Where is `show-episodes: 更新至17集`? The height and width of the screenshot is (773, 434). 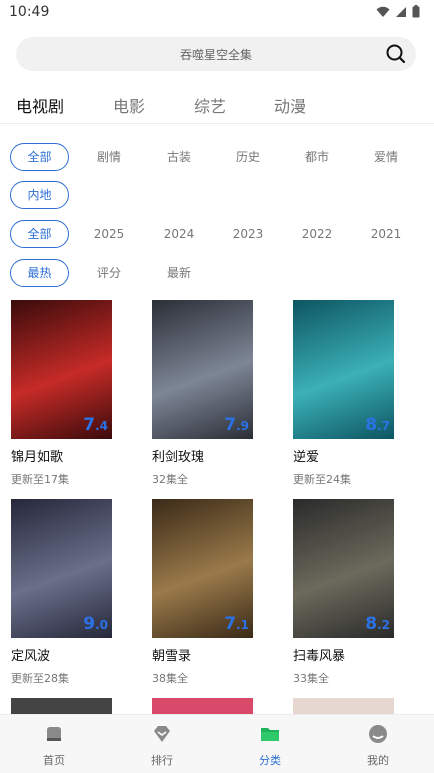 show-episodes: 更新至17集 is located at coordinates (40, 479).